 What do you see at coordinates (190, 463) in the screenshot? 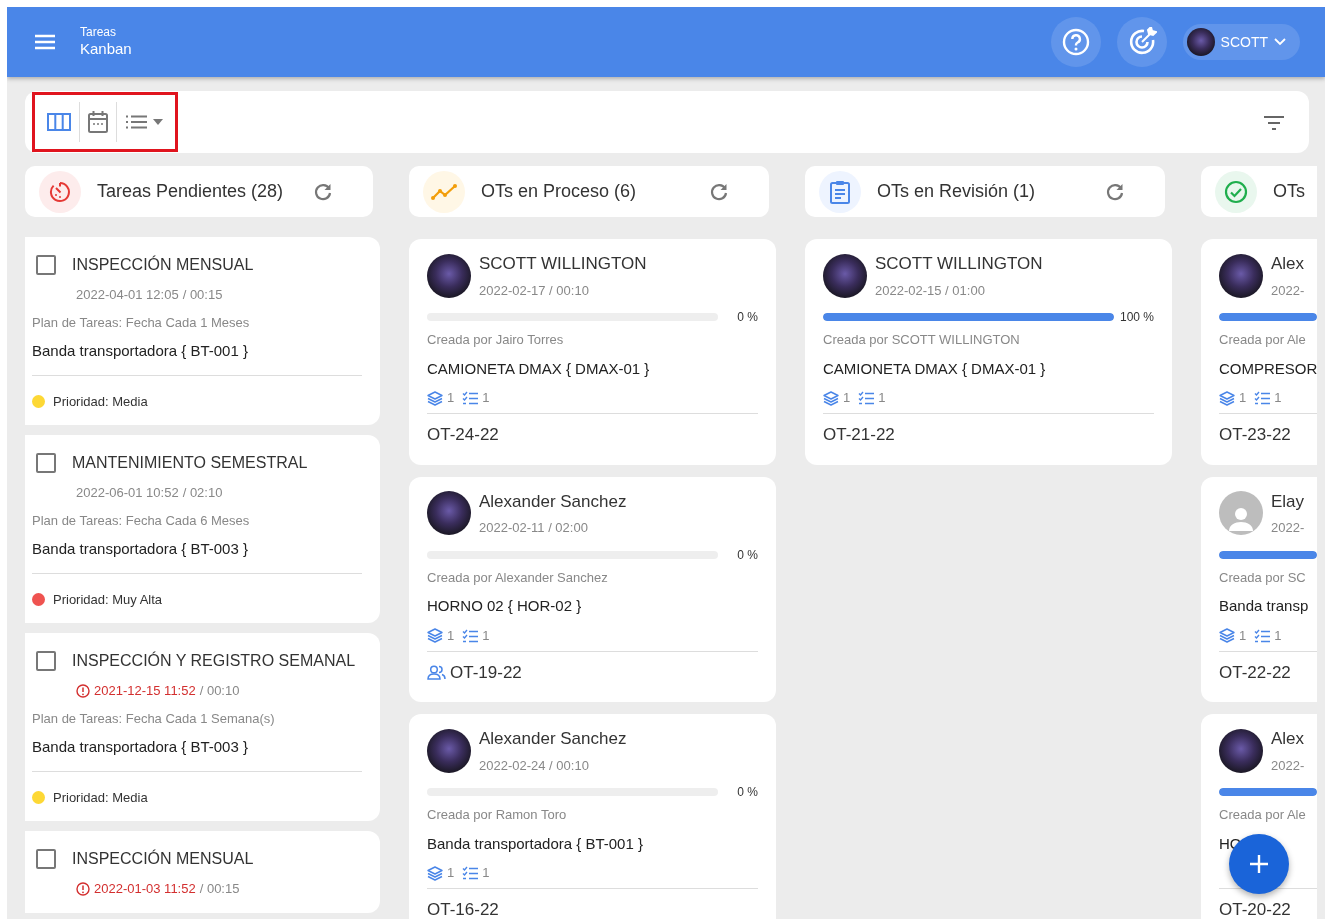
I see `task-title: MANTENIMIENTO SEMESTRAL` at bounding box center [190, 463].